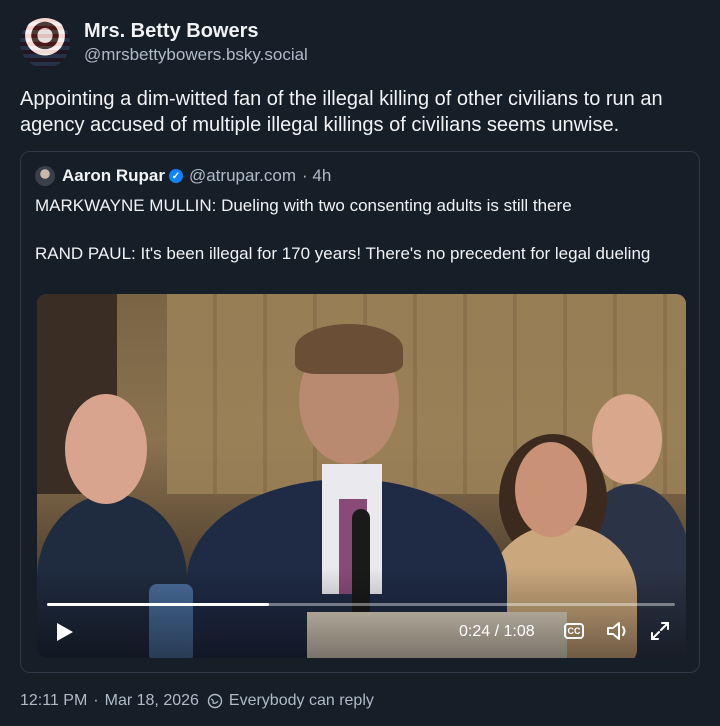  What do you see at coordinates (113, 176) in the screenshot?
I see `quoted-author-display-name: Aaron Rupar` at bounding box center [113, 176].